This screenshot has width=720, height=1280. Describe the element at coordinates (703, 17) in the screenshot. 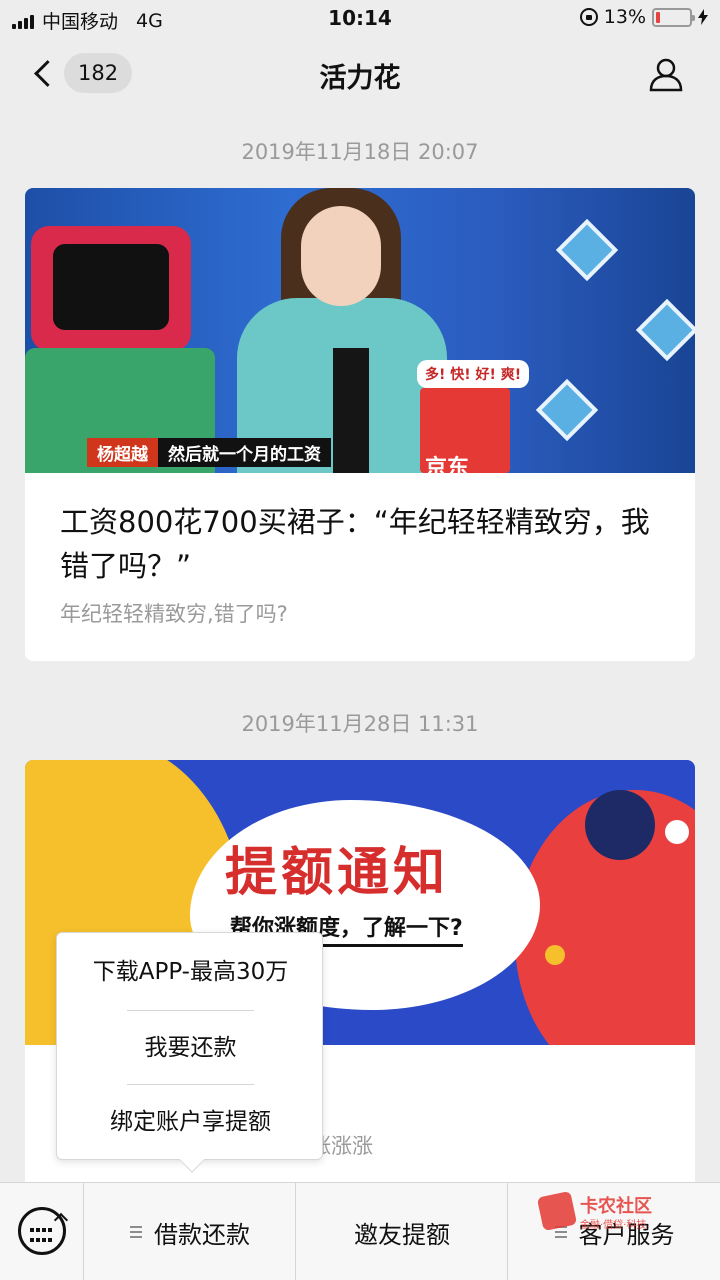

I see `charging-bolt-icon` at that location.